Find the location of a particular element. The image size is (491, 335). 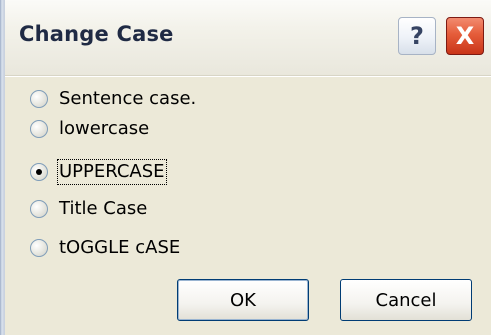

dialog-title: Change Case is located at coordinates (96, 34).